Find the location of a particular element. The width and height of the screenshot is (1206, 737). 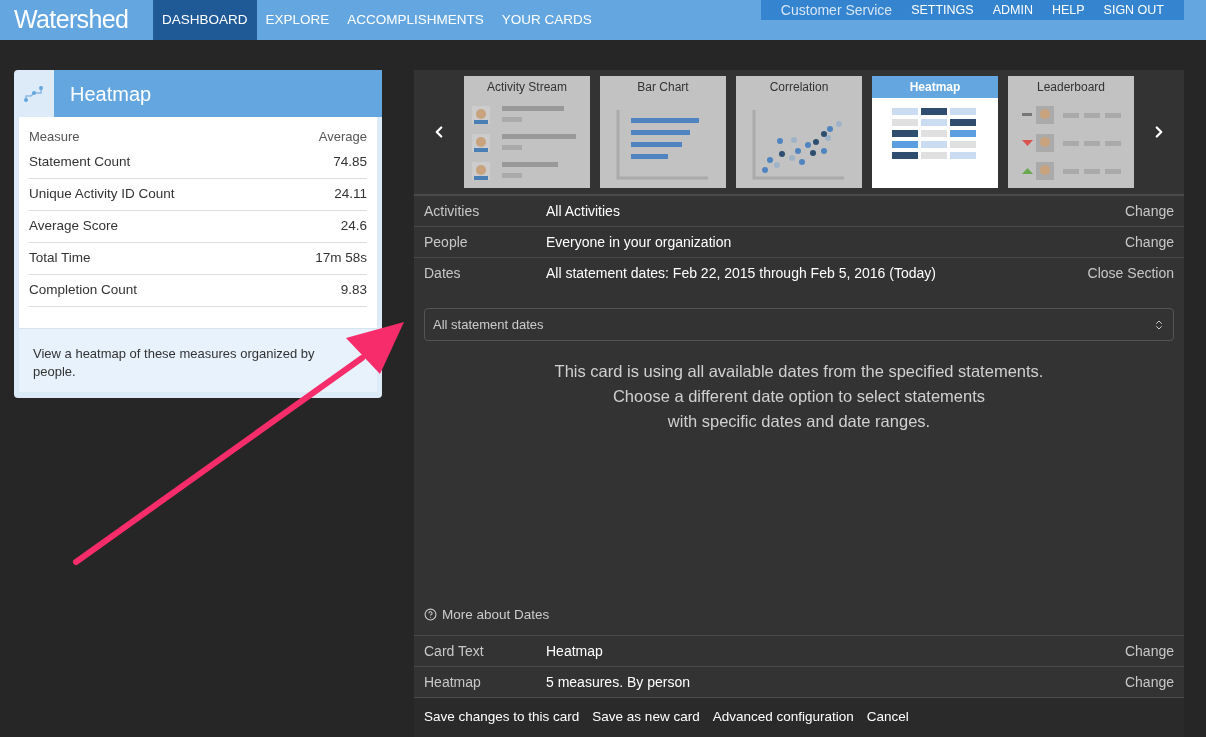

info-text: This card is using all available dates from the specified statements. is located at coordinates (799, 371).